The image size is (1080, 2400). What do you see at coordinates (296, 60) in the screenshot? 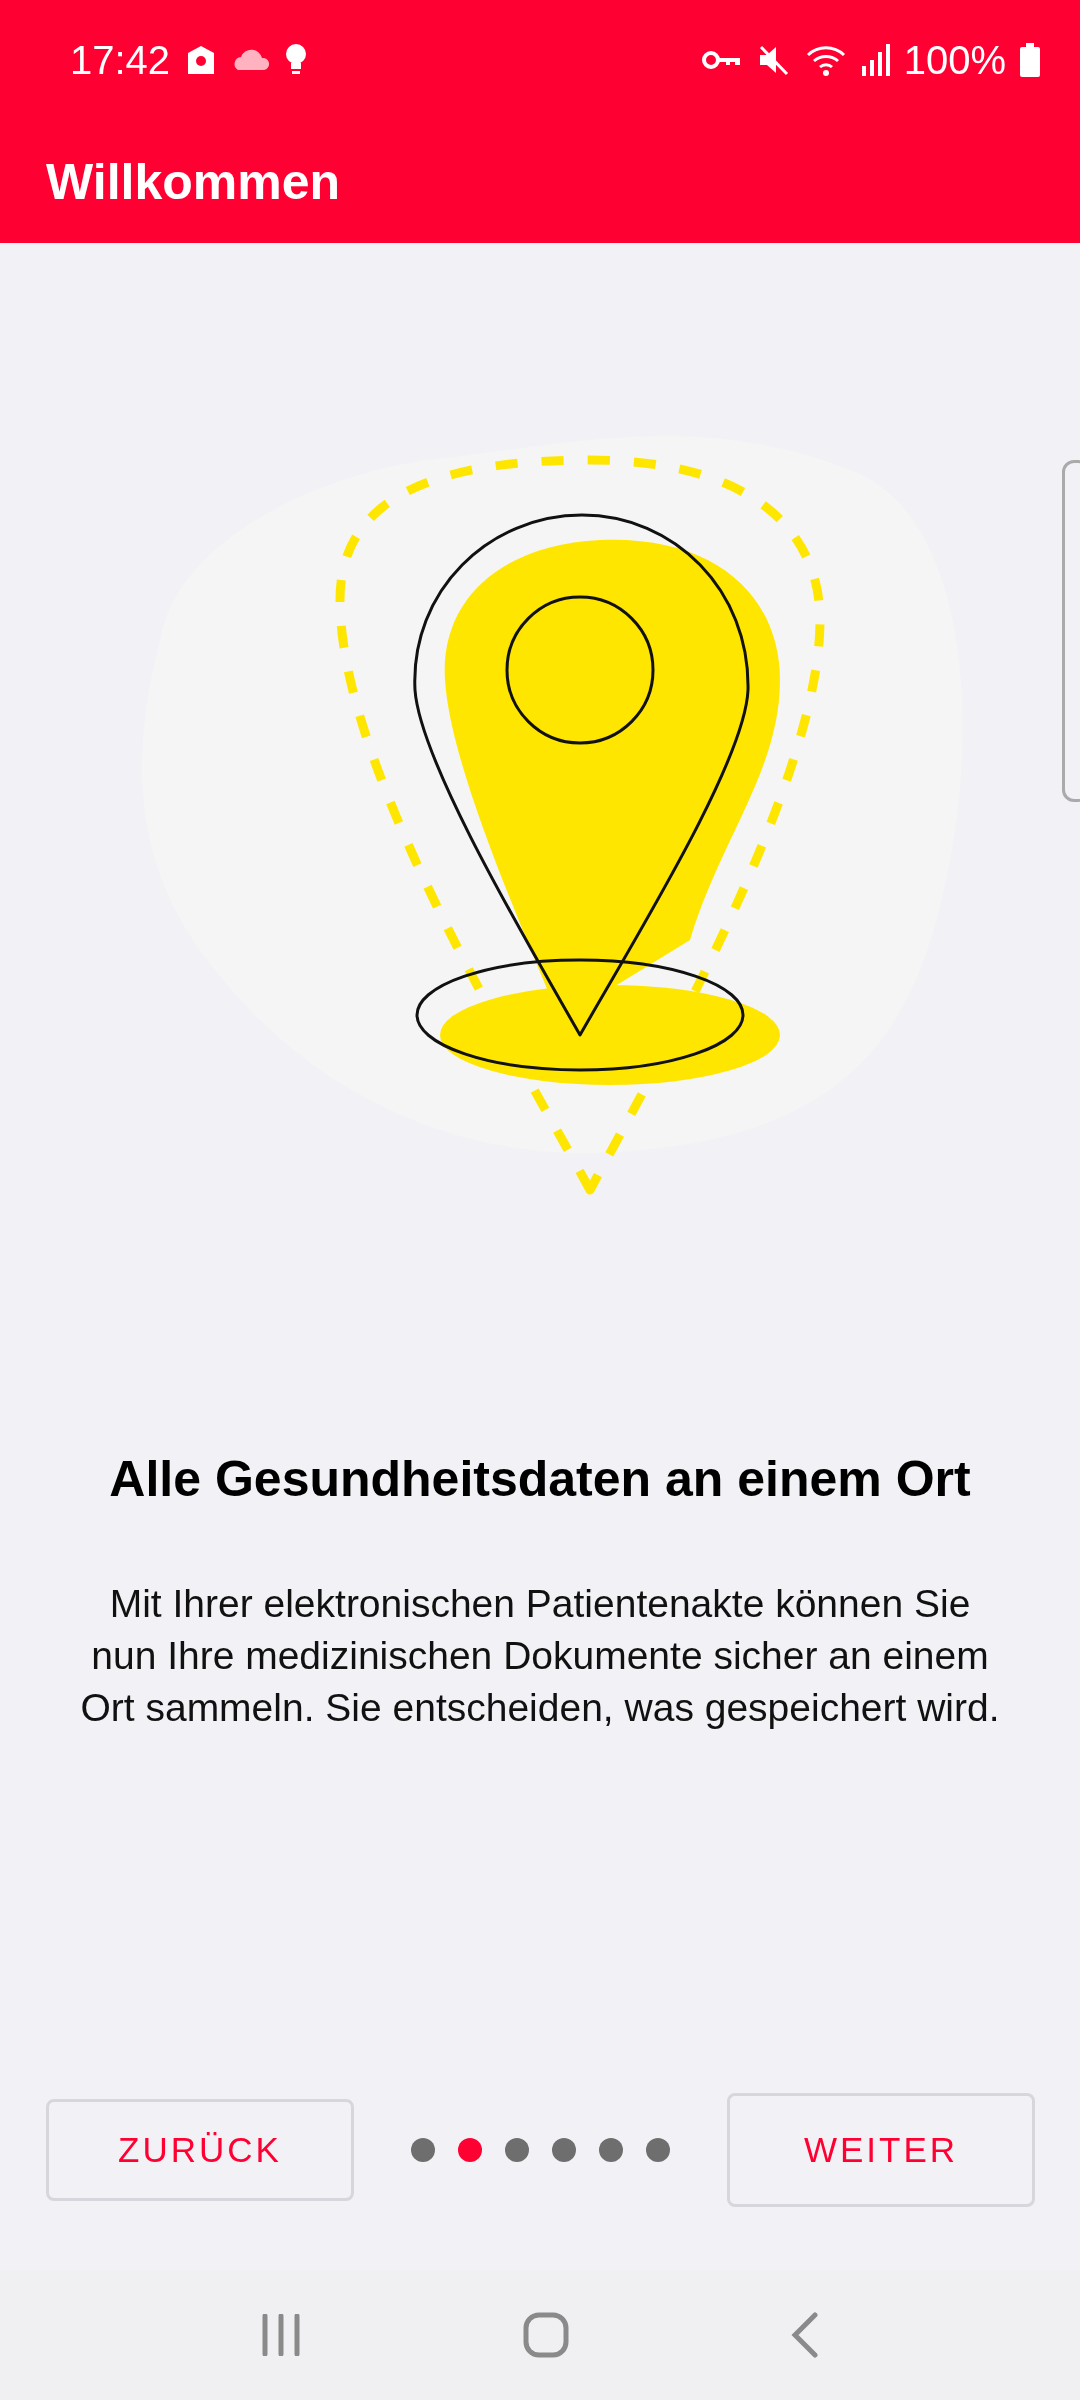
I see `lightbulb-icon` at bounding box center [296, 60].